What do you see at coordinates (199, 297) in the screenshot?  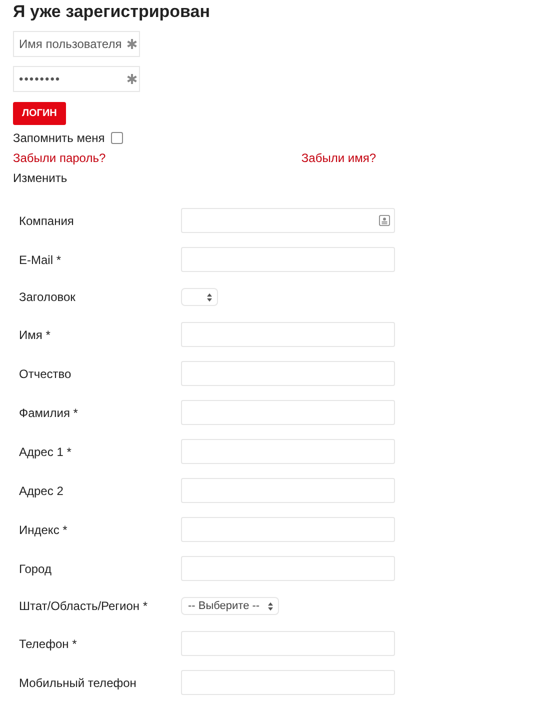 I see `select-dropdown` at bounding box center [199, 297].